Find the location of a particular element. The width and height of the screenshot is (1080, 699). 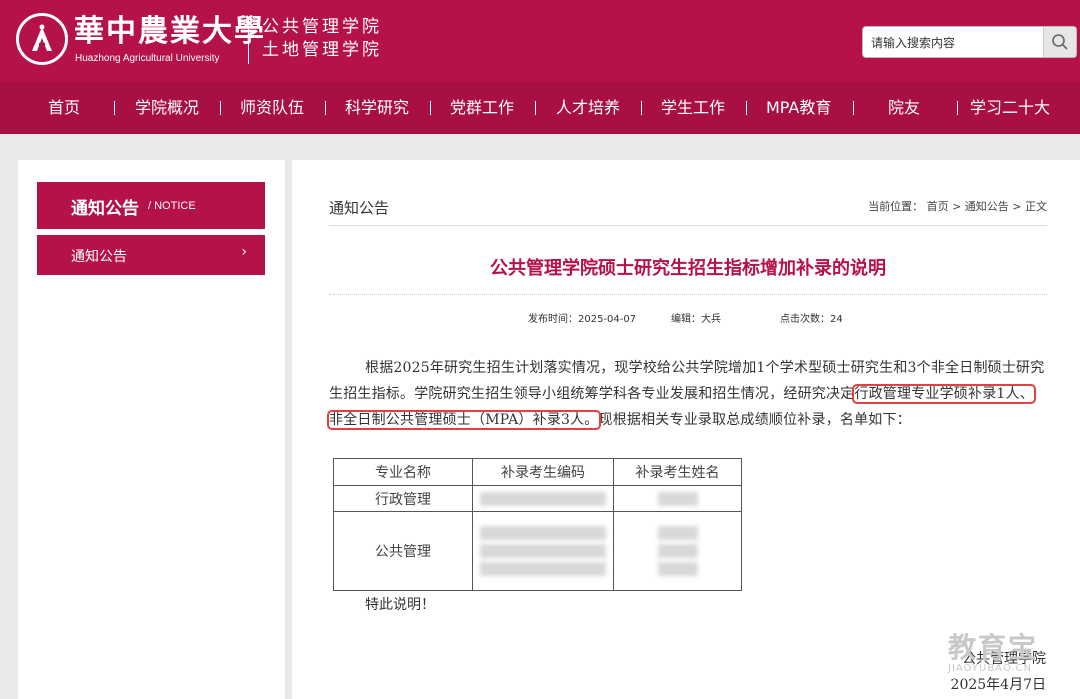

university-name-en: Huazhong Agricultural University is located at coordinates (147, 58).